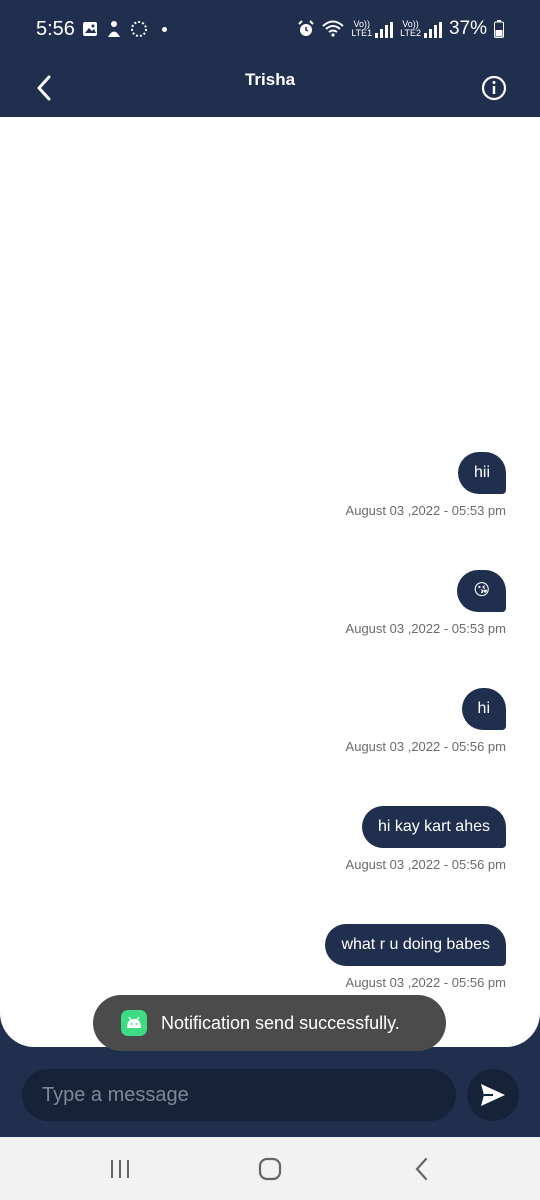  I want to click on sim1-signal-icon, so click(384, 30).